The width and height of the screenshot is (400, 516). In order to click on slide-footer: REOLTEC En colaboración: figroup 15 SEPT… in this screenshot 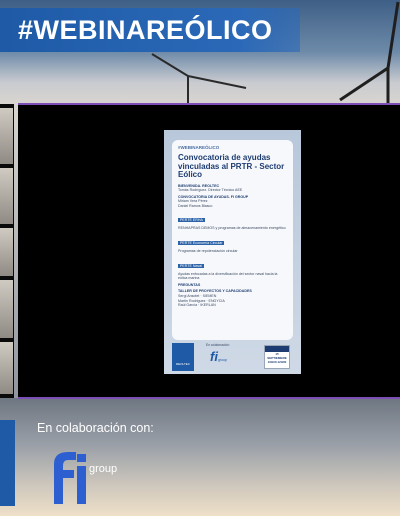, I will do `click(232, 357)`.